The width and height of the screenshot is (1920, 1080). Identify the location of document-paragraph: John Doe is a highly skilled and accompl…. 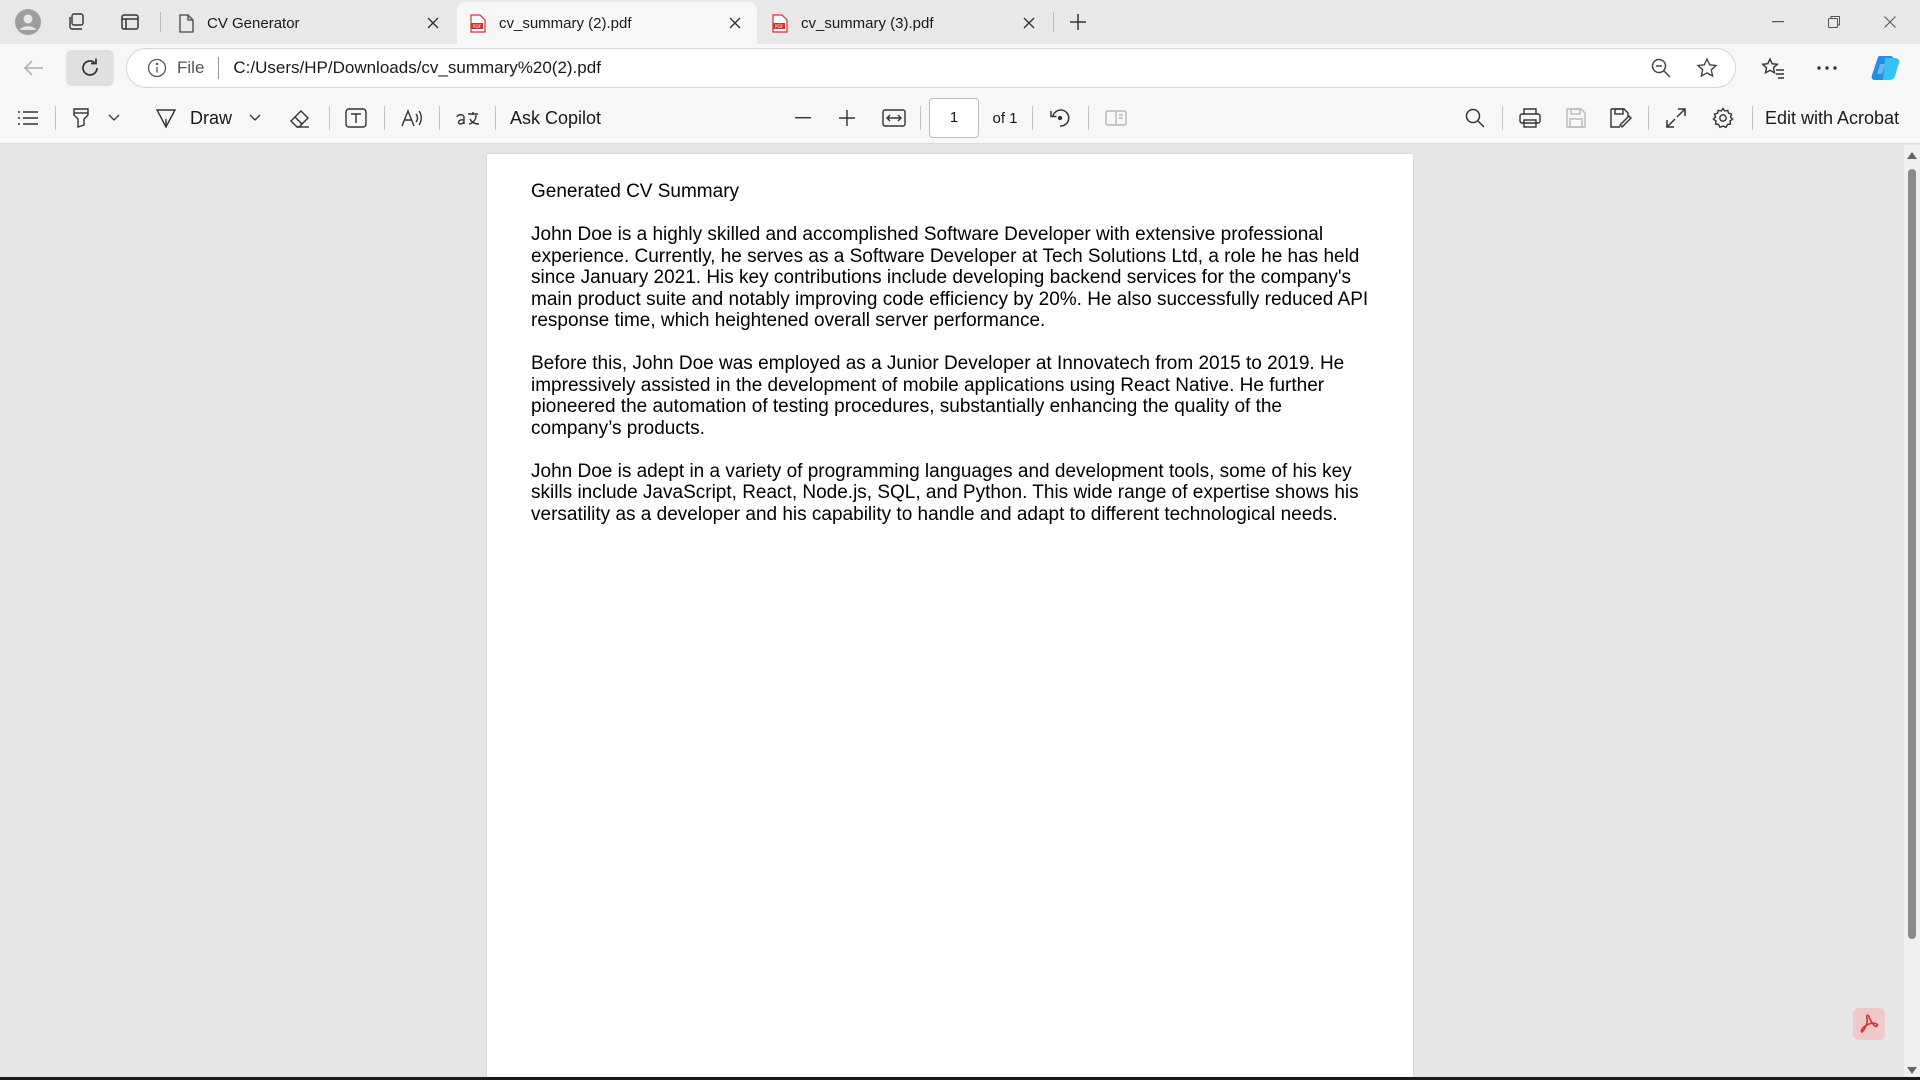
(950, 277).